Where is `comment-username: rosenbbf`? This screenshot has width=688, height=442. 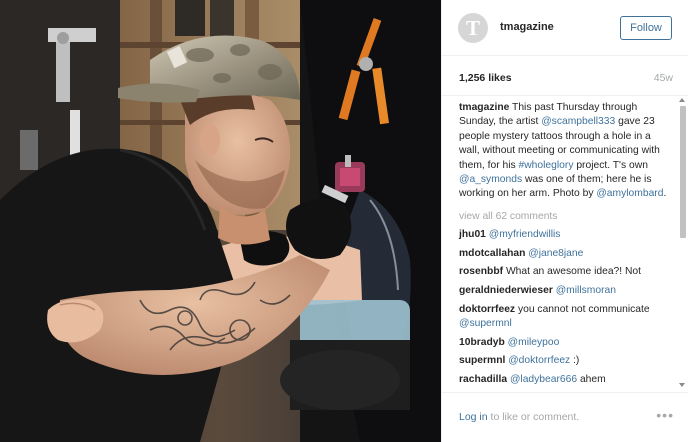 comment-username: rosenbbf is located at coordinates (481, 271).